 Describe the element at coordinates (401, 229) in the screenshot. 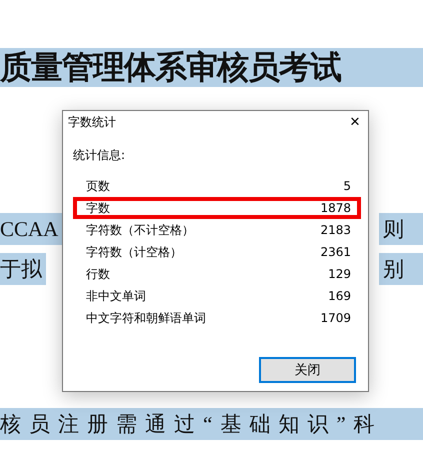

I see `document-text: 则` at that location.